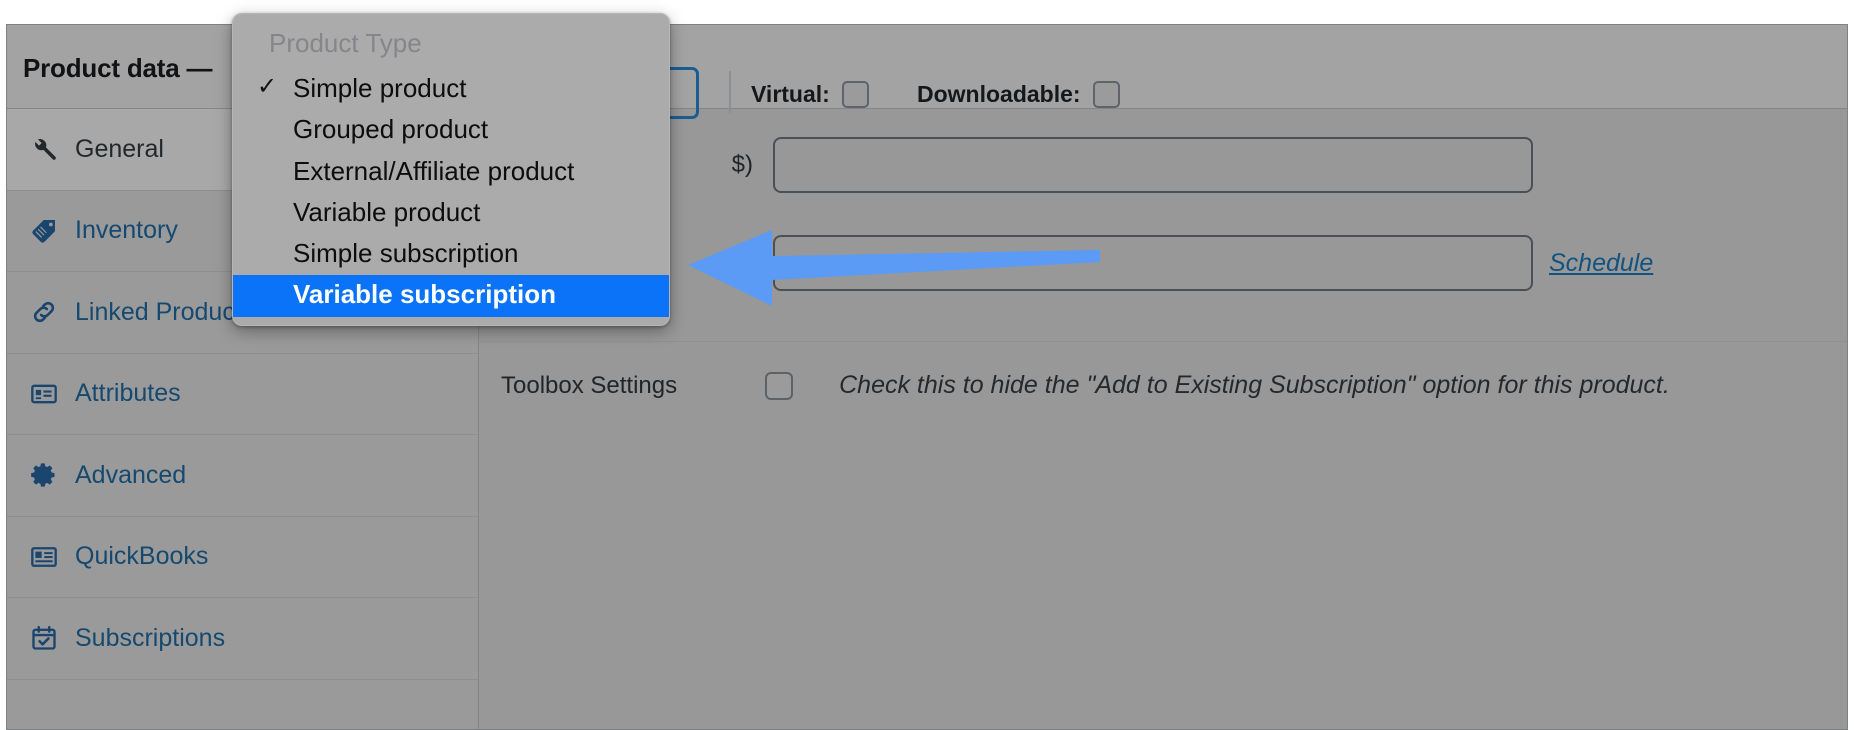  I want to click on checkmark-icon: ✓, so click(267, 86).